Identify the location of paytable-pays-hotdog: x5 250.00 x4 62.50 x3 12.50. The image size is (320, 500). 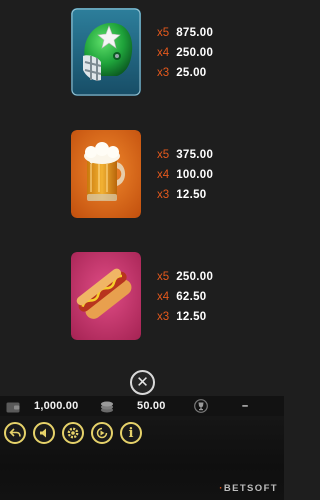
(212, 297).